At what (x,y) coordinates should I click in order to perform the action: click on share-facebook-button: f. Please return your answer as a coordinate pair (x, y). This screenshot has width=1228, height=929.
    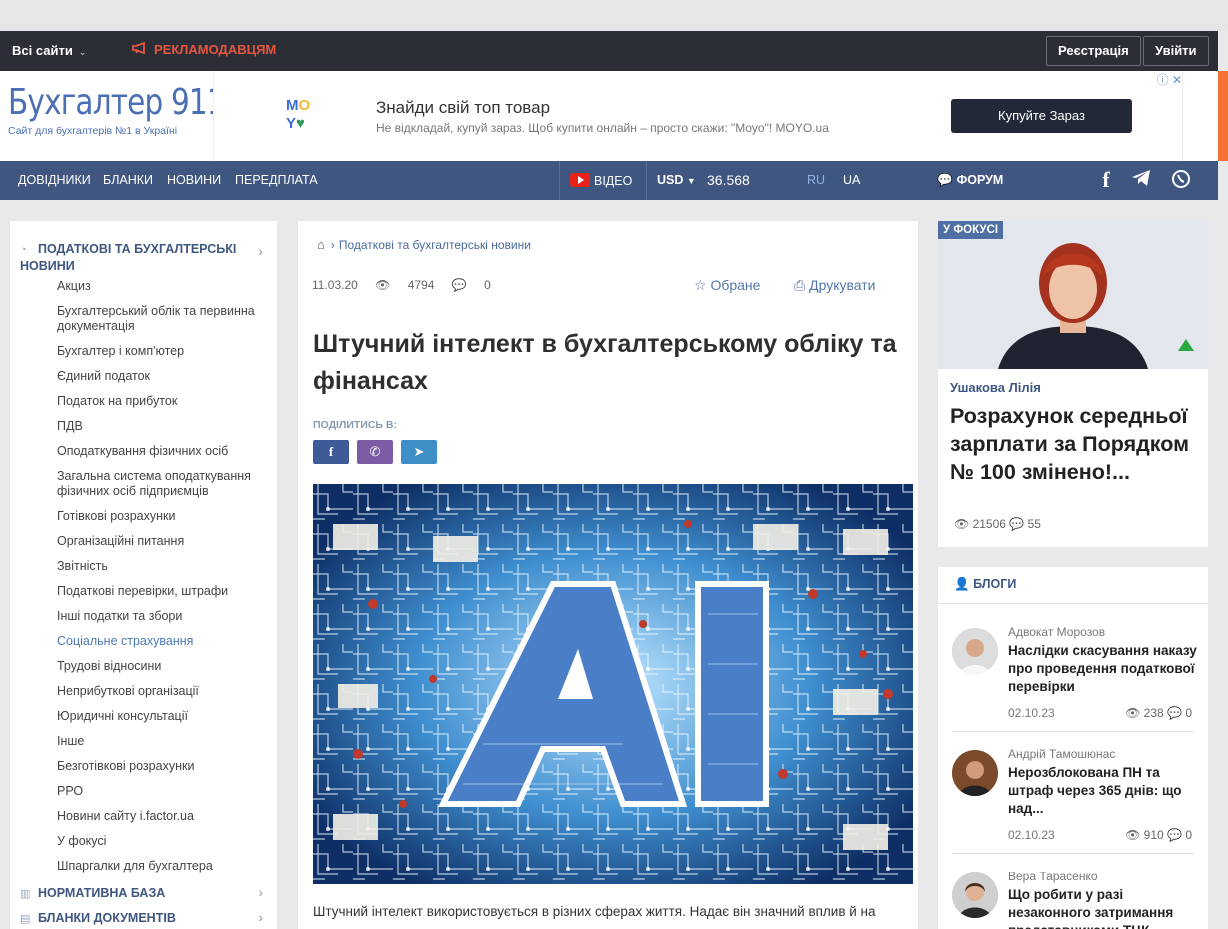
    Looking at the image, I should click on (331, 452).